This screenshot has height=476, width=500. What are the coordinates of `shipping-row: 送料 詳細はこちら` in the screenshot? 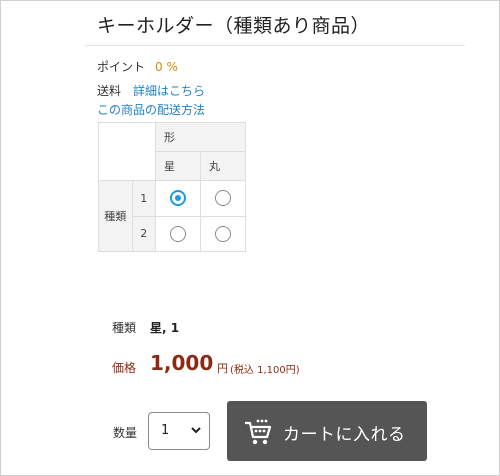 It's located at (151, 91).